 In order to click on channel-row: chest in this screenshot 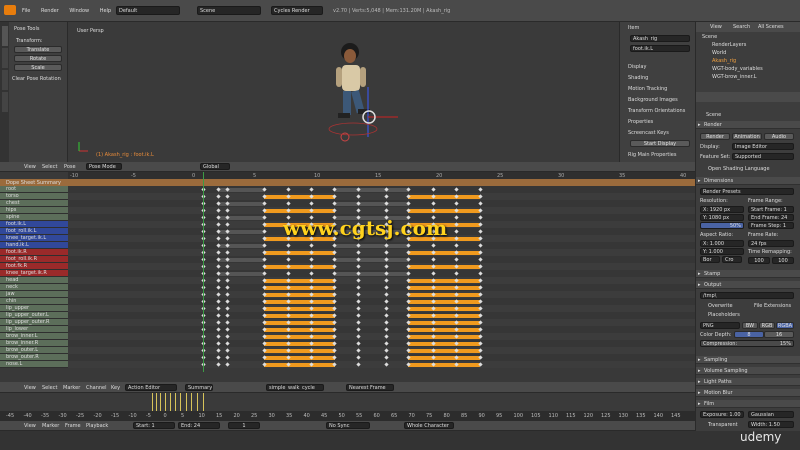, I will do `click(34, 203)`.